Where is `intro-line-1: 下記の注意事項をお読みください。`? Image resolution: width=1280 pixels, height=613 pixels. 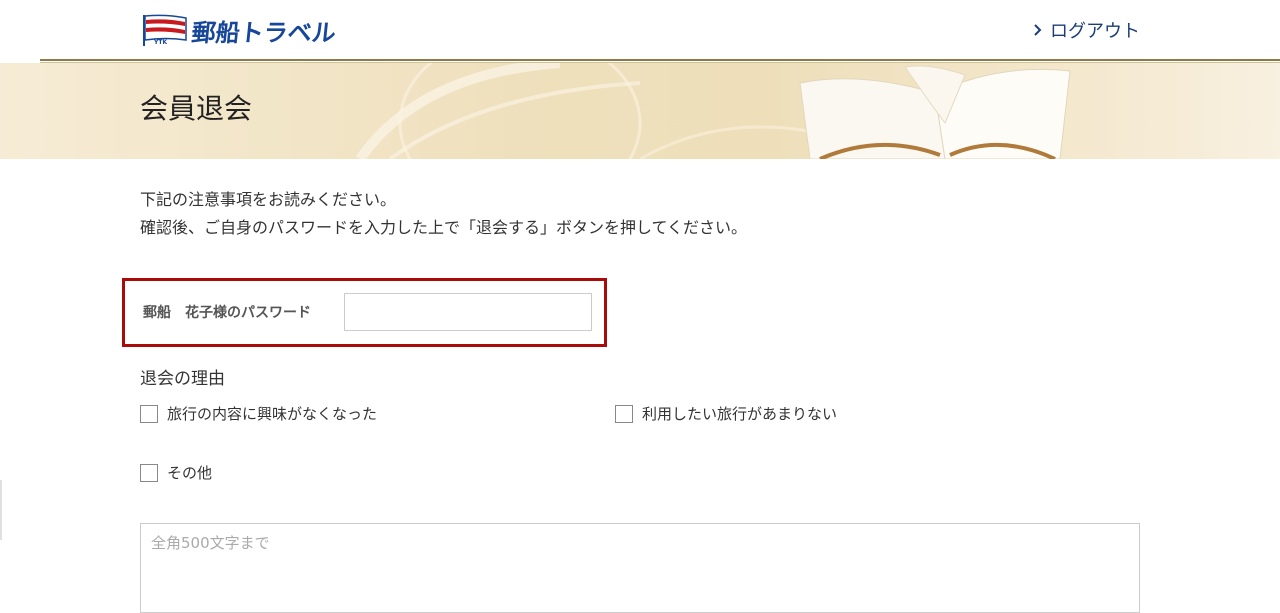
intro-line-1: 下記の注意事項をお読みください。 is located at coordinates (268, 199).